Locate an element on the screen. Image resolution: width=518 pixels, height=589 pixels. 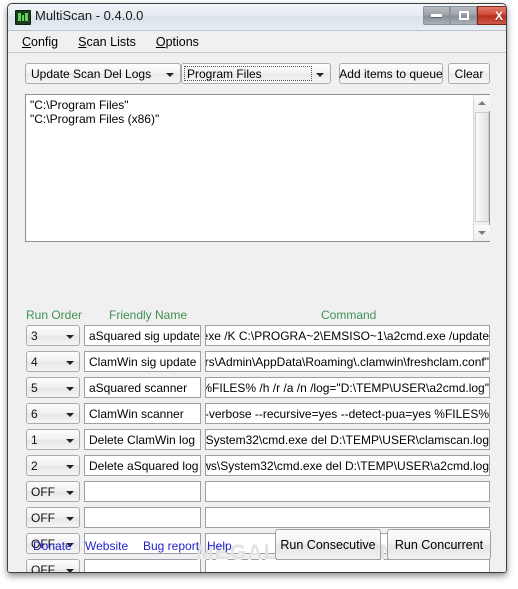
donate-link: Donate is located at coordinates (52, 546).